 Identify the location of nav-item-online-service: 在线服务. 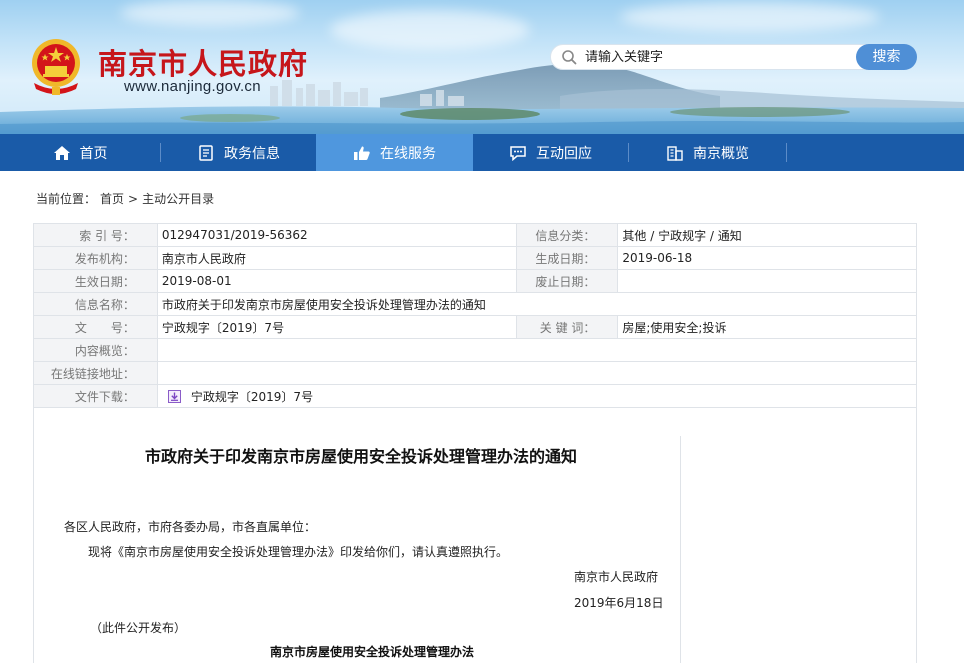
(394, 152).